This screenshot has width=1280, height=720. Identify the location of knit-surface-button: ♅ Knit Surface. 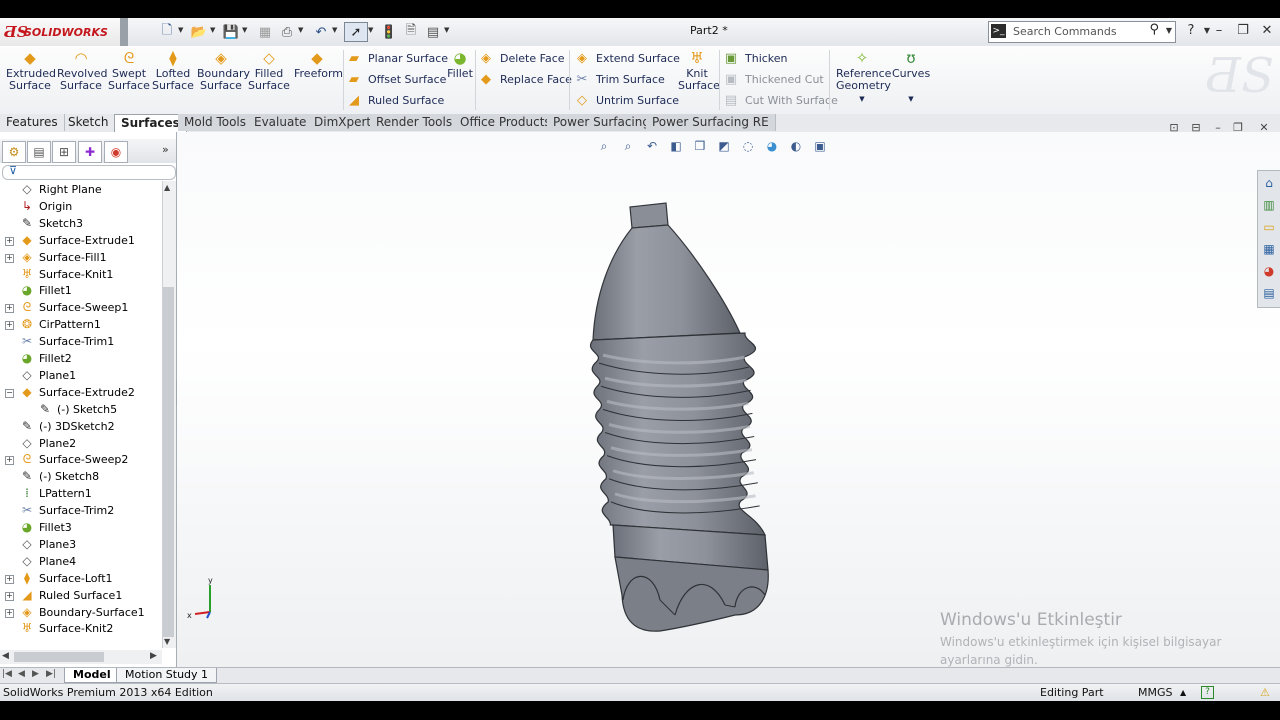
(699, 71).